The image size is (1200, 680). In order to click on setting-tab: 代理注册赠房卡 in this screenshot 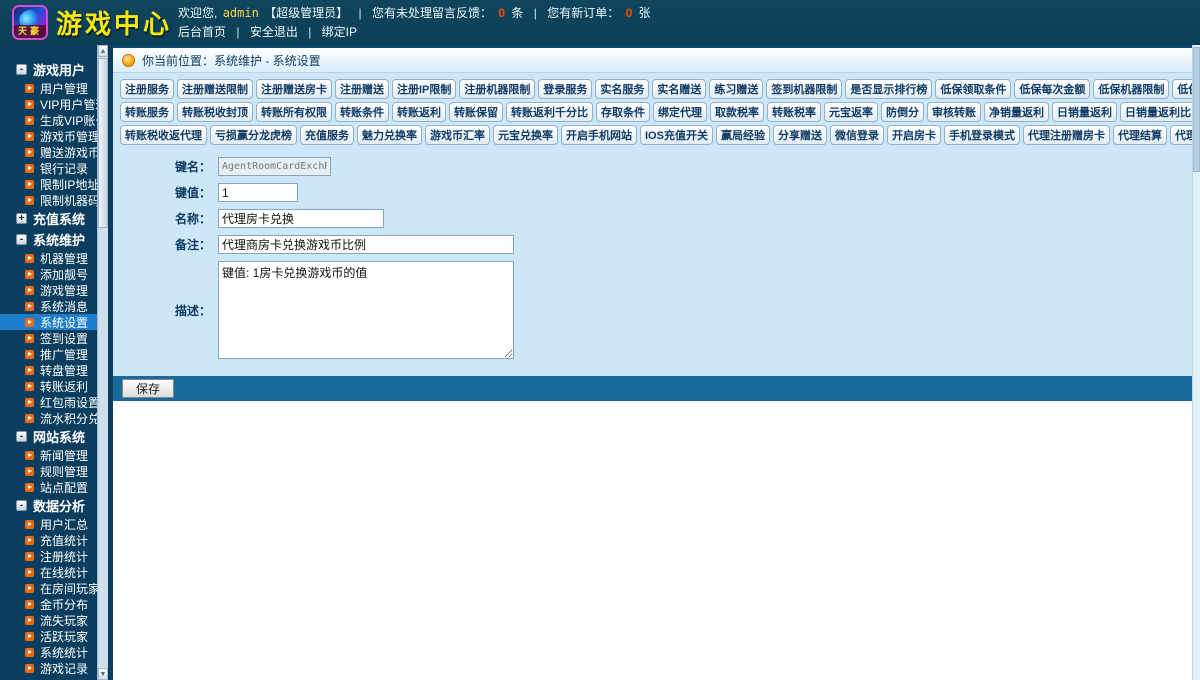, I will do `click(1066, 135)`.